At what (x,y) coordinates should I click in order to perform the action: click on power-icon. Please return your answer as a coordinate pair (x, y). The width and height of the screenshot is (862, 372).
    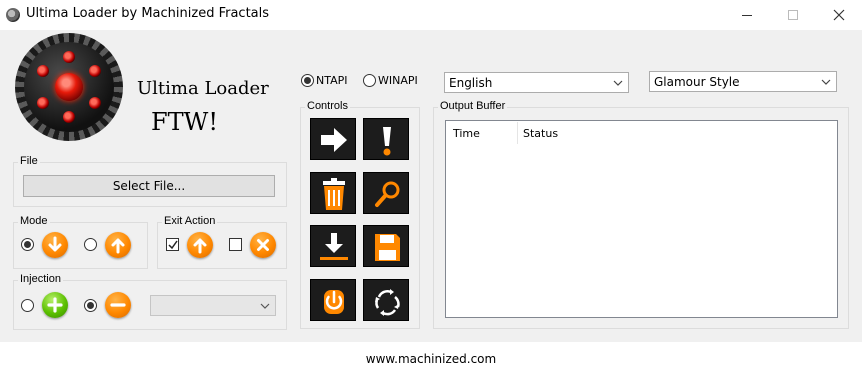
    Looking at the image, I should click on (334, 302).